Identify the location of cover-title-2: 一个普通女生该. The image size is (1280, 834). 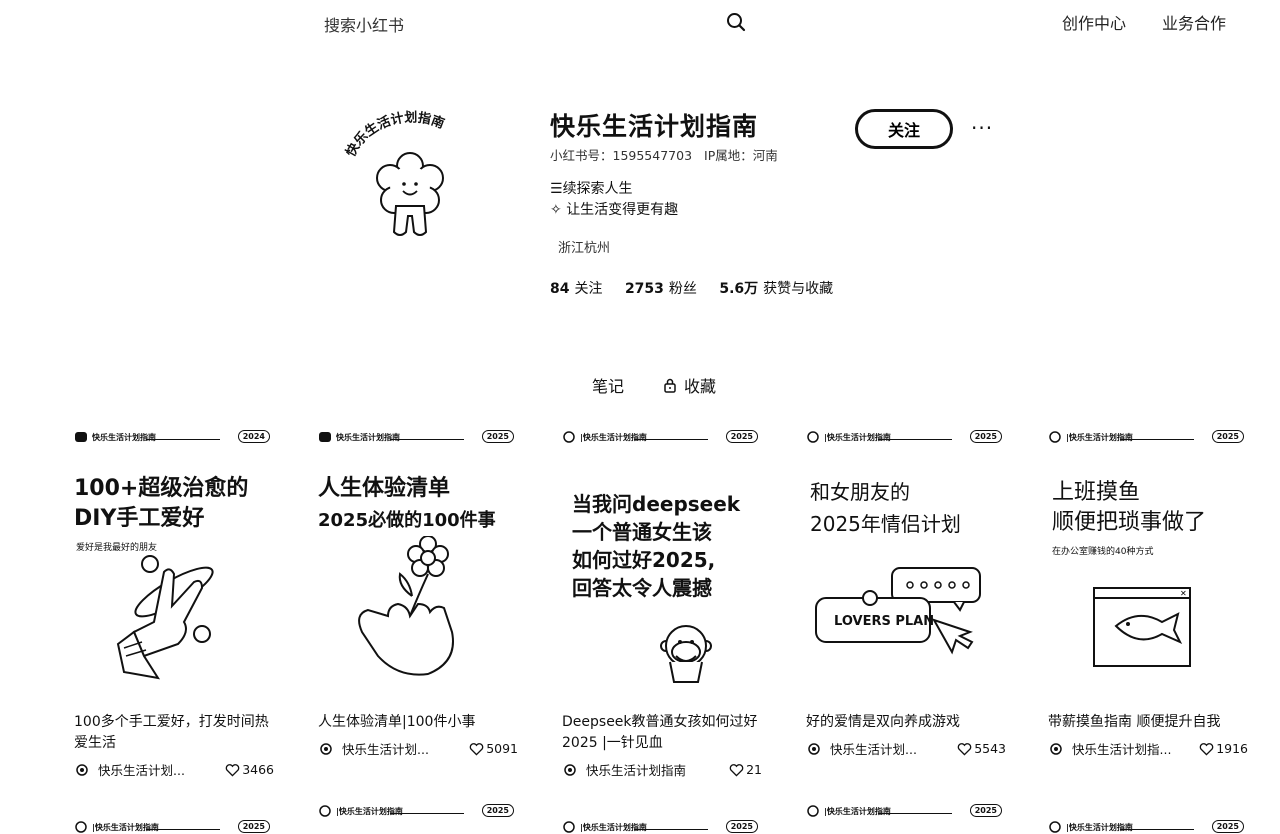
(642, 532).